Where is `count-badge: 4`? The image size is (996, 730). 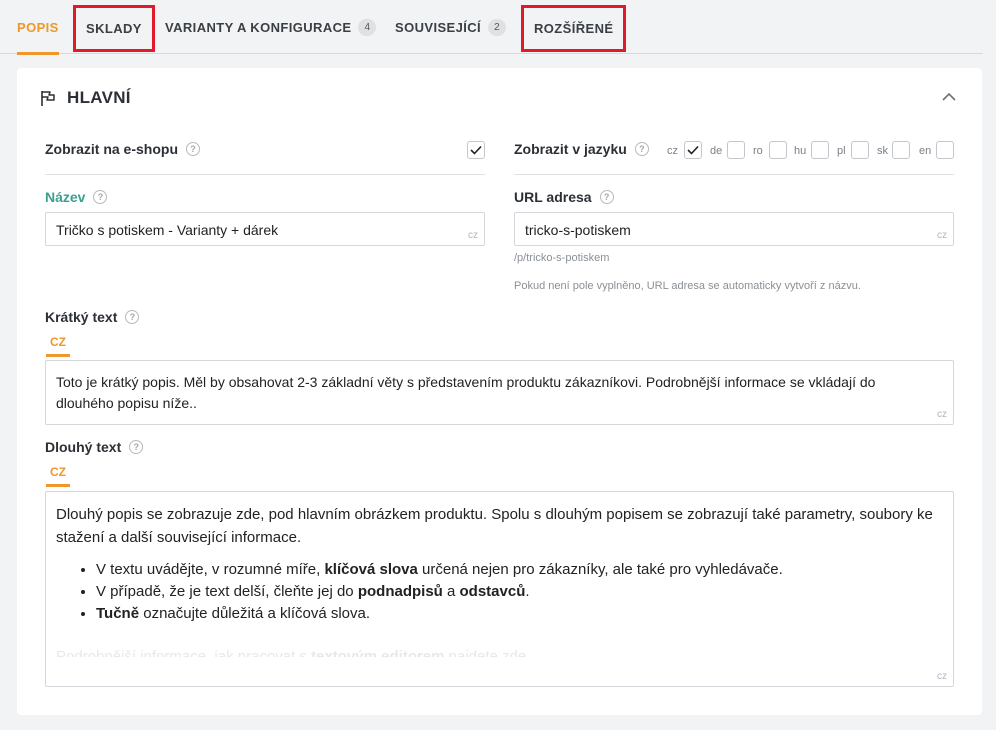 count-badge: 4 is located at coordinates (367, 27).